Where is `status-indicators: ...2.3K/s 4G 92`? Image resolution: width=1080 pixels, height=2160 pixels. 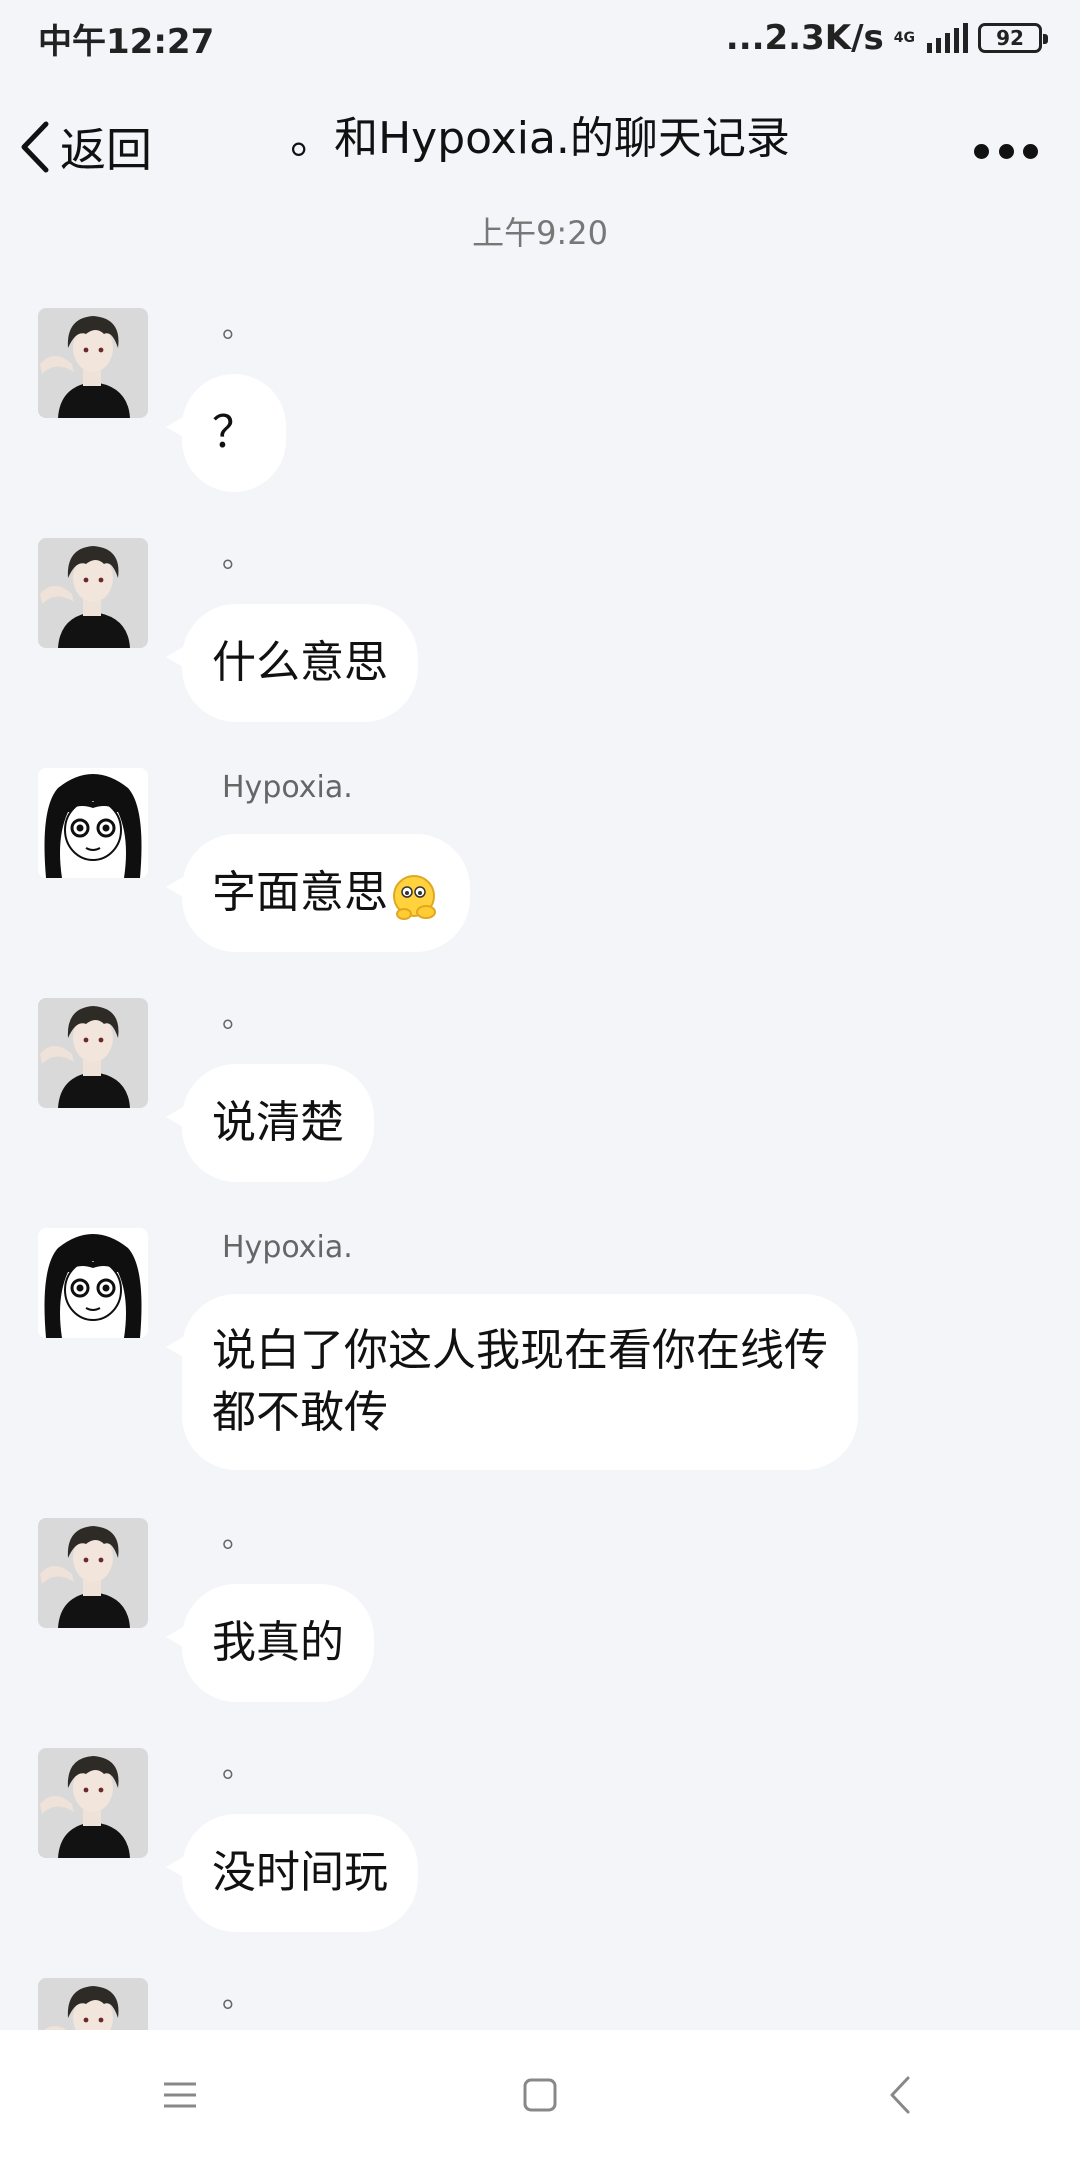
status-indicators: ...2.3K/s 4G 92 is located at coordinates (886, 38).